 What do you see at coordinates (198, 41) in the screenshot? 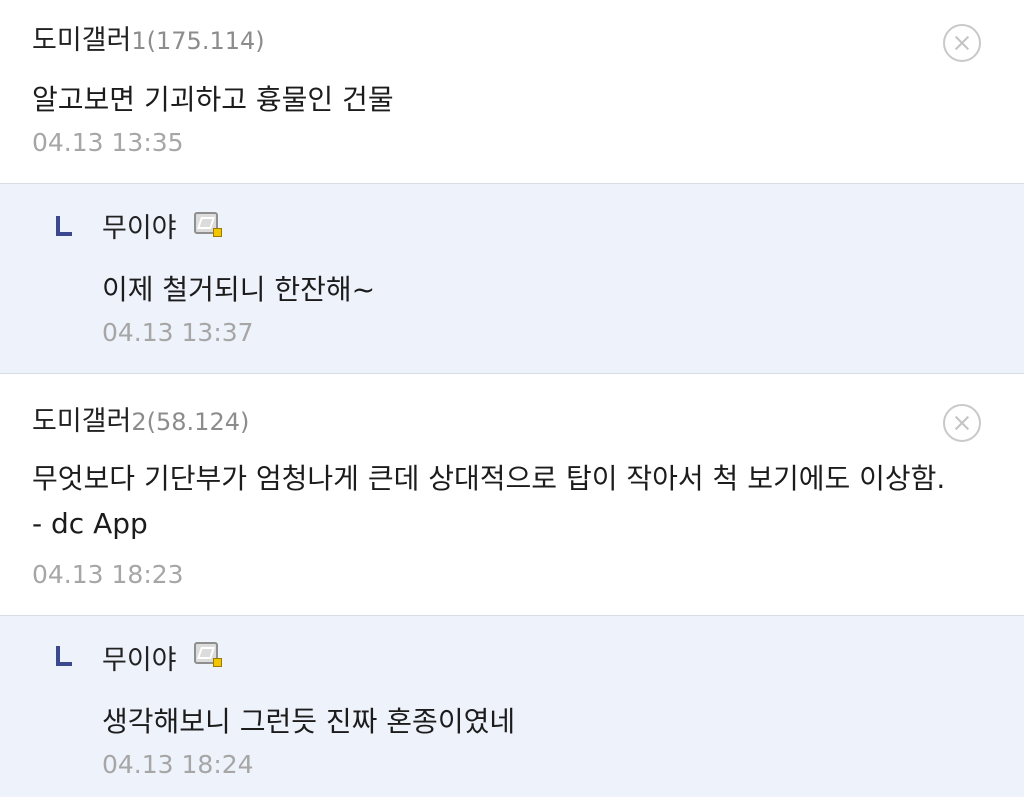
I see `comment-ip: 1(175.114)` at bounding box center [198, 41].